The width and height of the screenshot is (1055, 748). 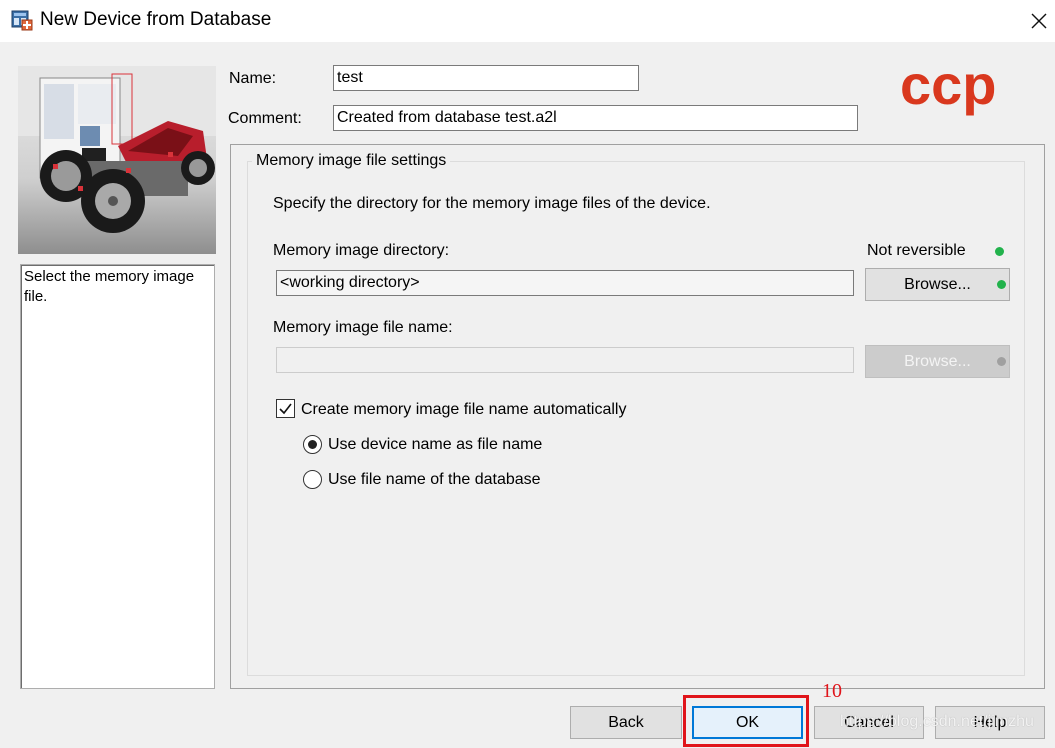 I want to click on radio-selected-dot, so click(x=312, y=444).